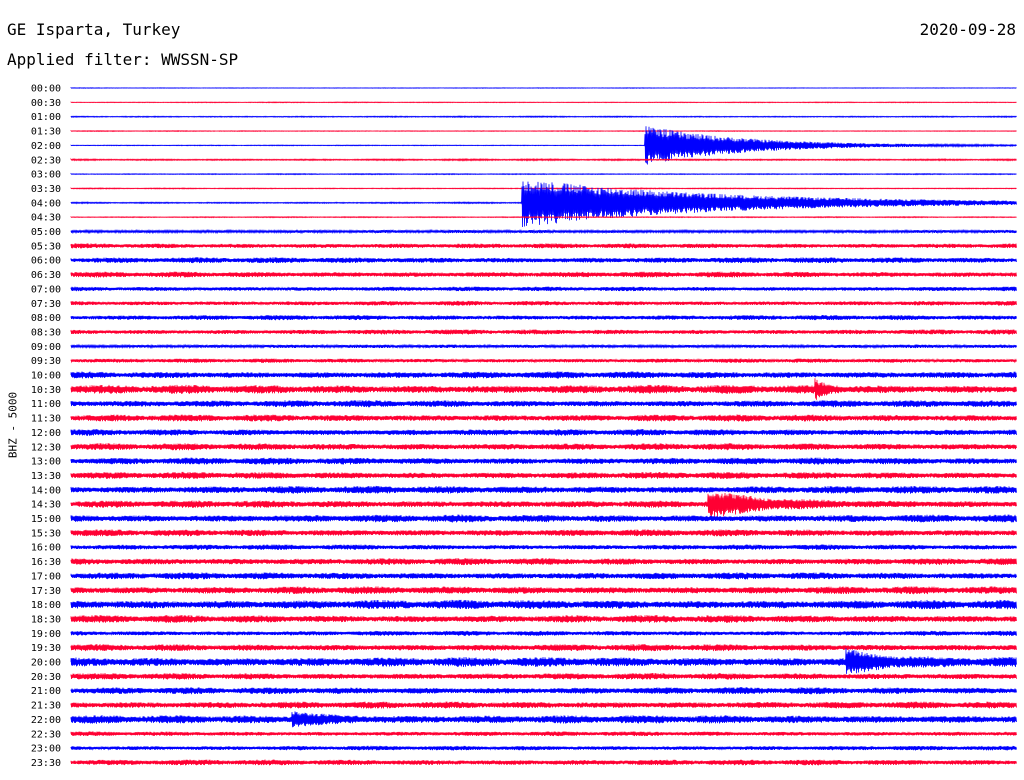 Image resolution: width=1024 pixels, height=780 pixels. What do you see at coordinates (46, 476) in the screenshot?
I see `row-time-label: 13:30` at bounding box center [46, 476].